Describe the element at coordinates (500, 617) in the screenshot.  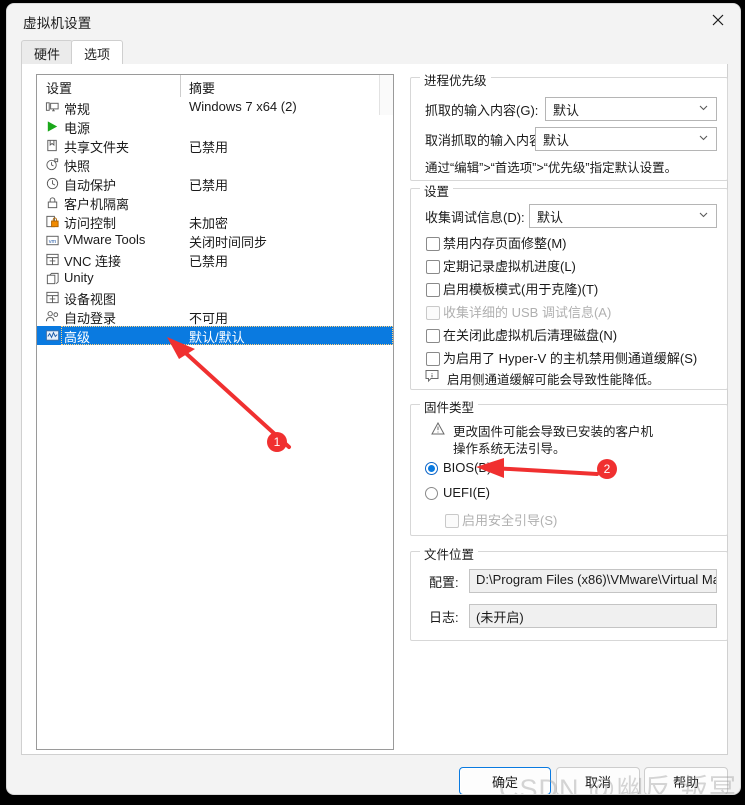
I see `log-path-value: (未开启)` at that location.